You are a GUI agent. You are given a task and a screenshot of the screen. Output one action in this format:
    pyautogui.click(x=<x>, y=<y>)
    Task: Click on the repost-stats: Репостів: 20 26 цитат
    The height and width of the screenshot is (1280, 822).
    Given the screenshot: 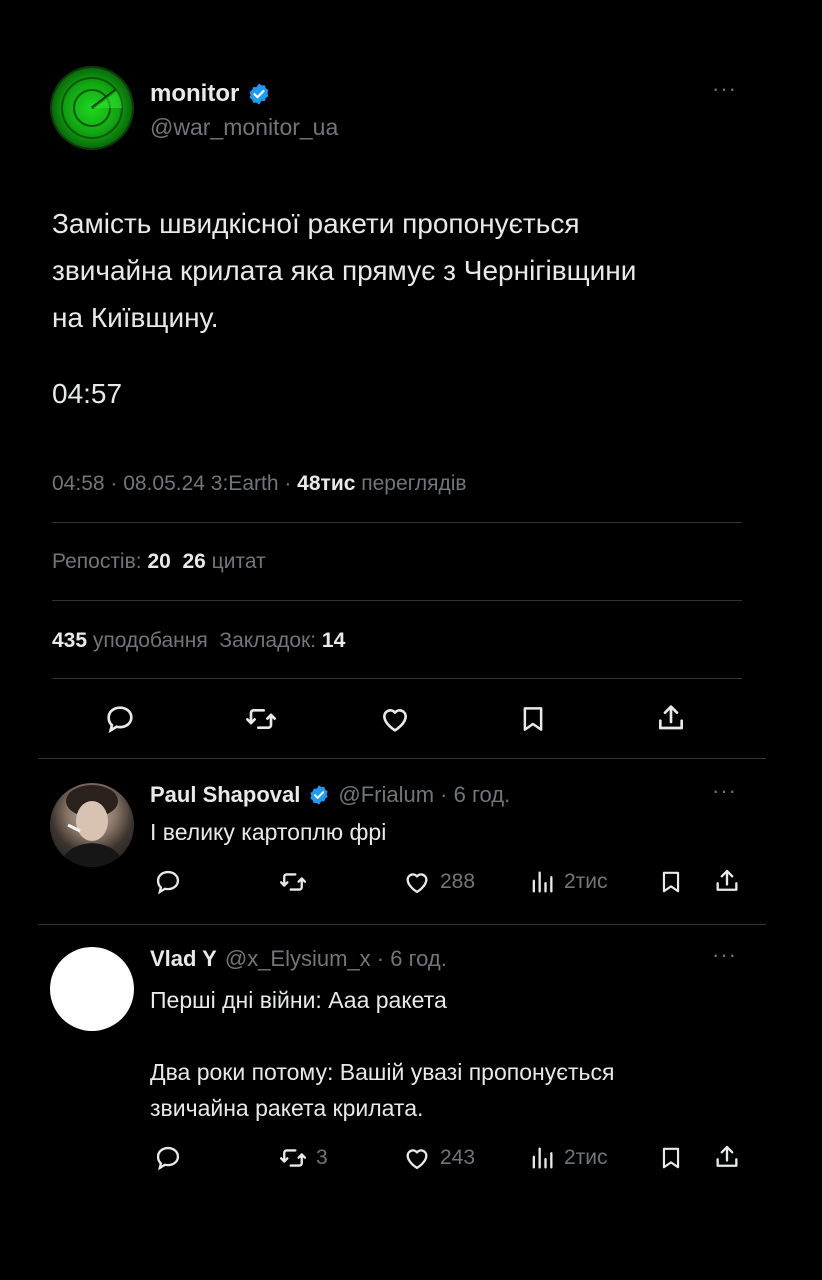 What is the action you would take?
    pyautogui.click(x=159, y=562)
    